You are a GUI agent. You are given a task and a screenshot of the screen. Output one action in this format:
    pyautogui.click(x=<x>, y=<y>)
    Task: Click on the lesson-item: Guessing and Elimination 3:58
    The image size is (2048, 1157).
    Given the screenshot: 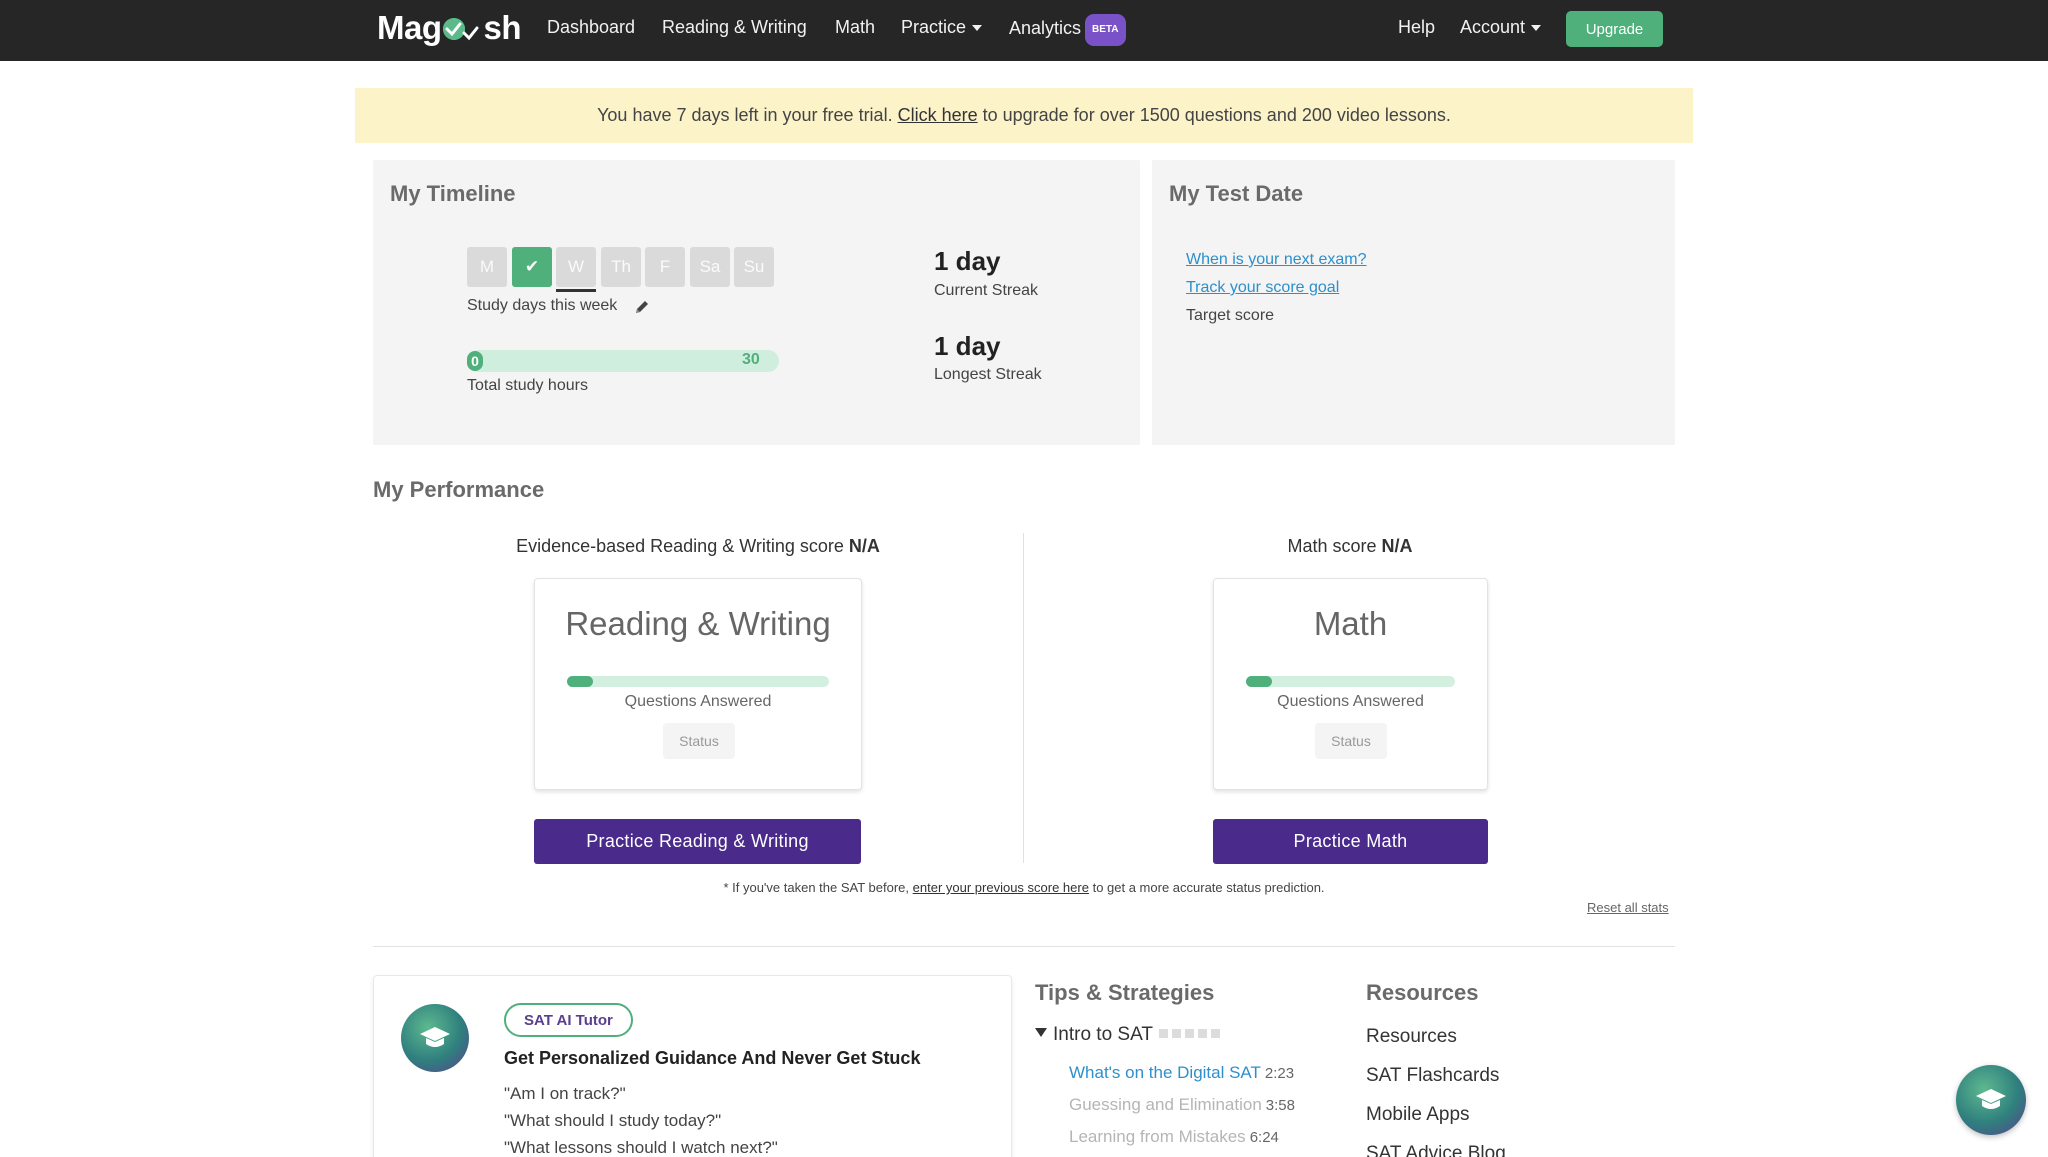 What is the action you would take?
    pyautogui.click(x=1182, y=1105)
    